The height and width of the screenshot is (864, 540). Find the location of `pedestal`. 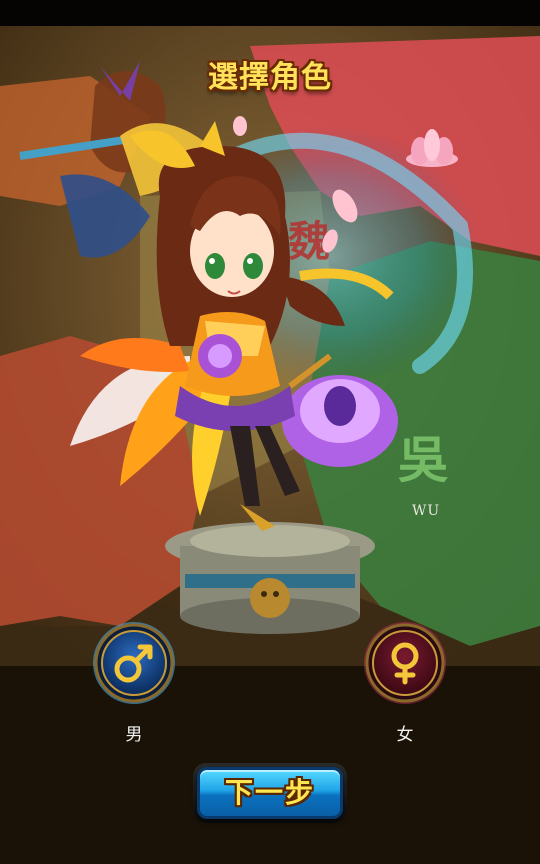

pedestal is located at coordinates (270, 578).